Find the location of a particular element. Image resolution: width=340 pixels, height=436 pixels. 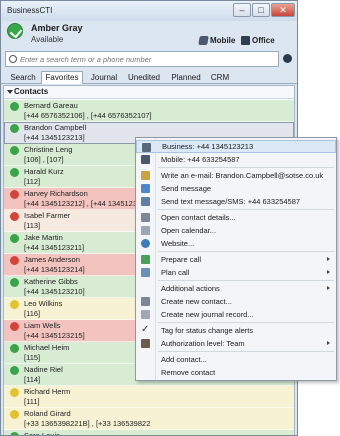

menu-item-mobile-44-633254587: Mobile: +44 633254587 is located at coordinates (236, 159).